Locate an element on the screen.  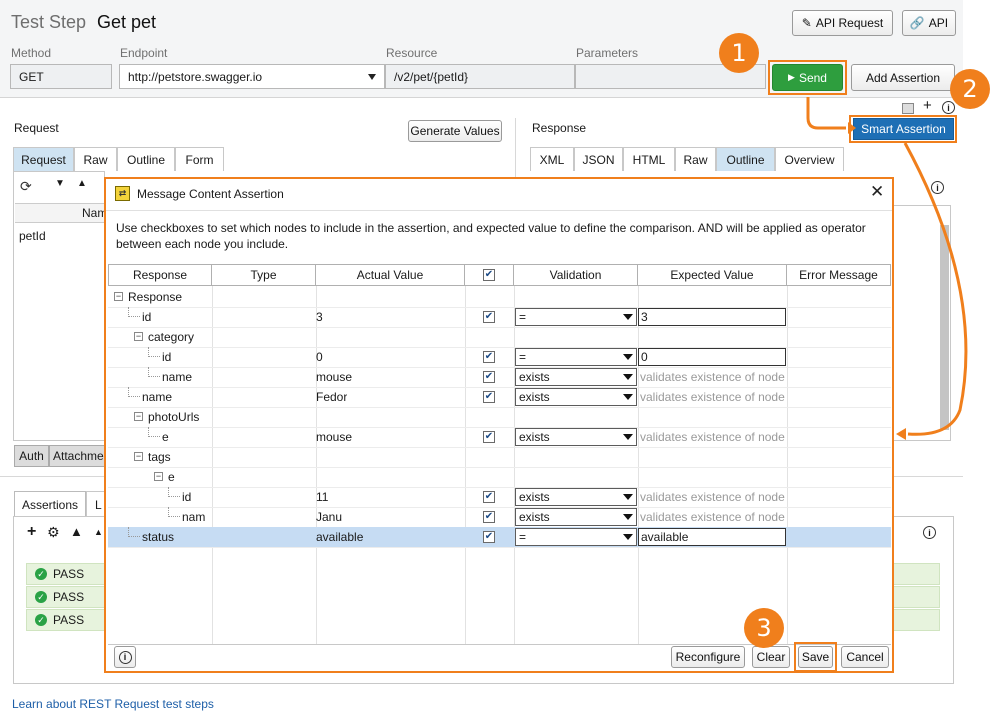
arrowhead-left is located at coordinates (901, 434).